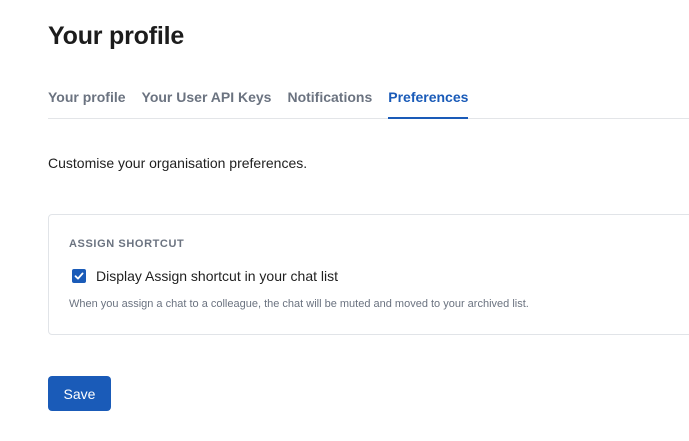 This screenshot has width=689, height=441. I want to click on assign-shortcut-checkbox, so click(79, 276).